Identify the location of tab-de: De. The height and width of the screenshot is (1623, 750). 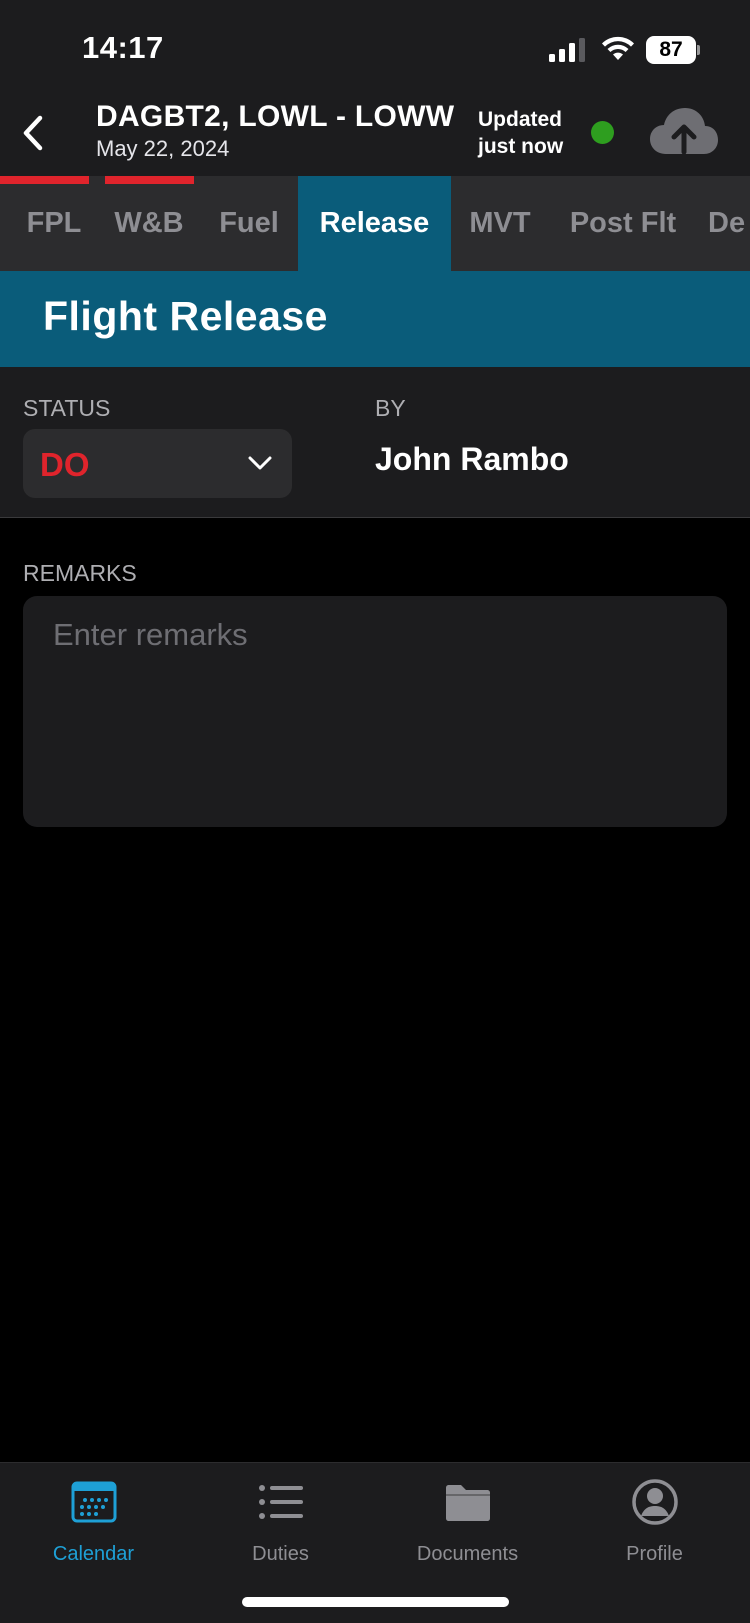
(729, 223).